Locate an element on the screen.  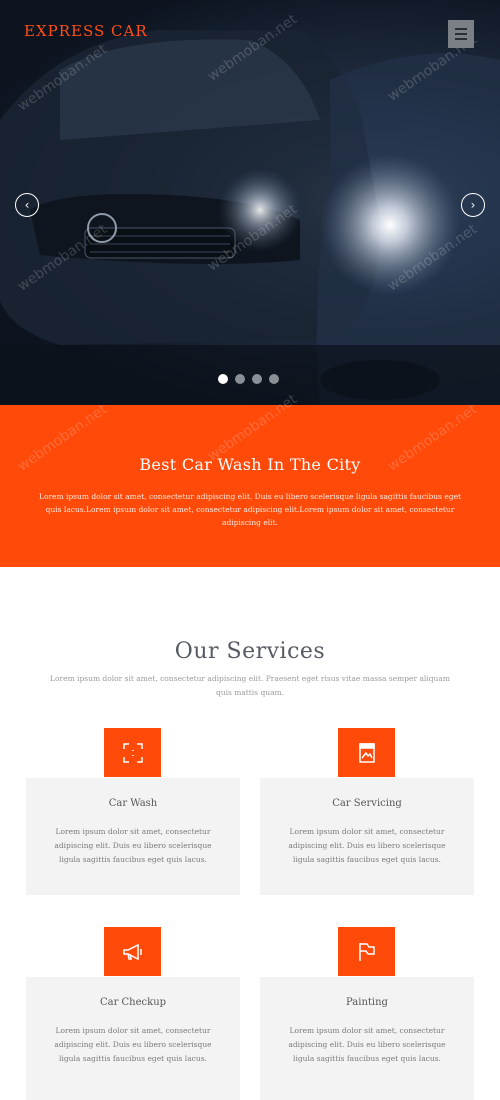
chevron-right-icon: › is located at coordinates (473, 205).